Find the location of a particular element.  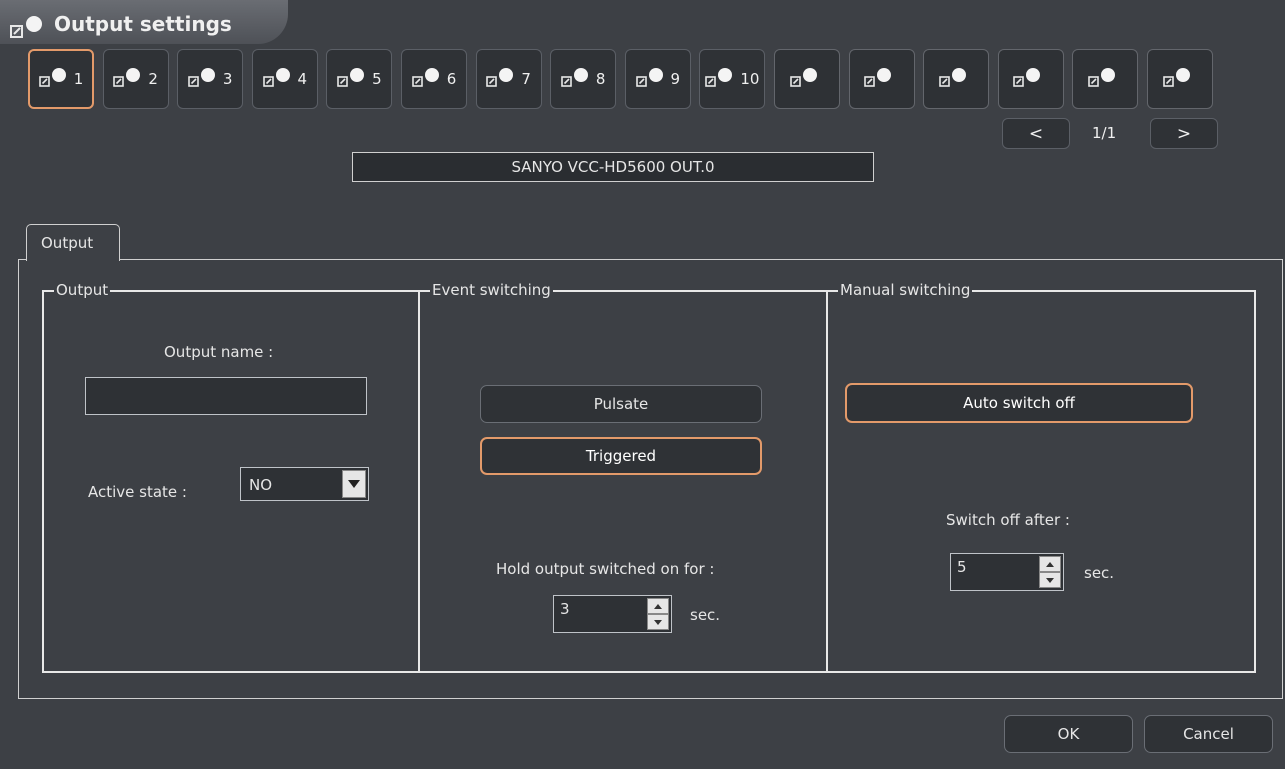

output-button: 5 is located at coordinates (359, 79).